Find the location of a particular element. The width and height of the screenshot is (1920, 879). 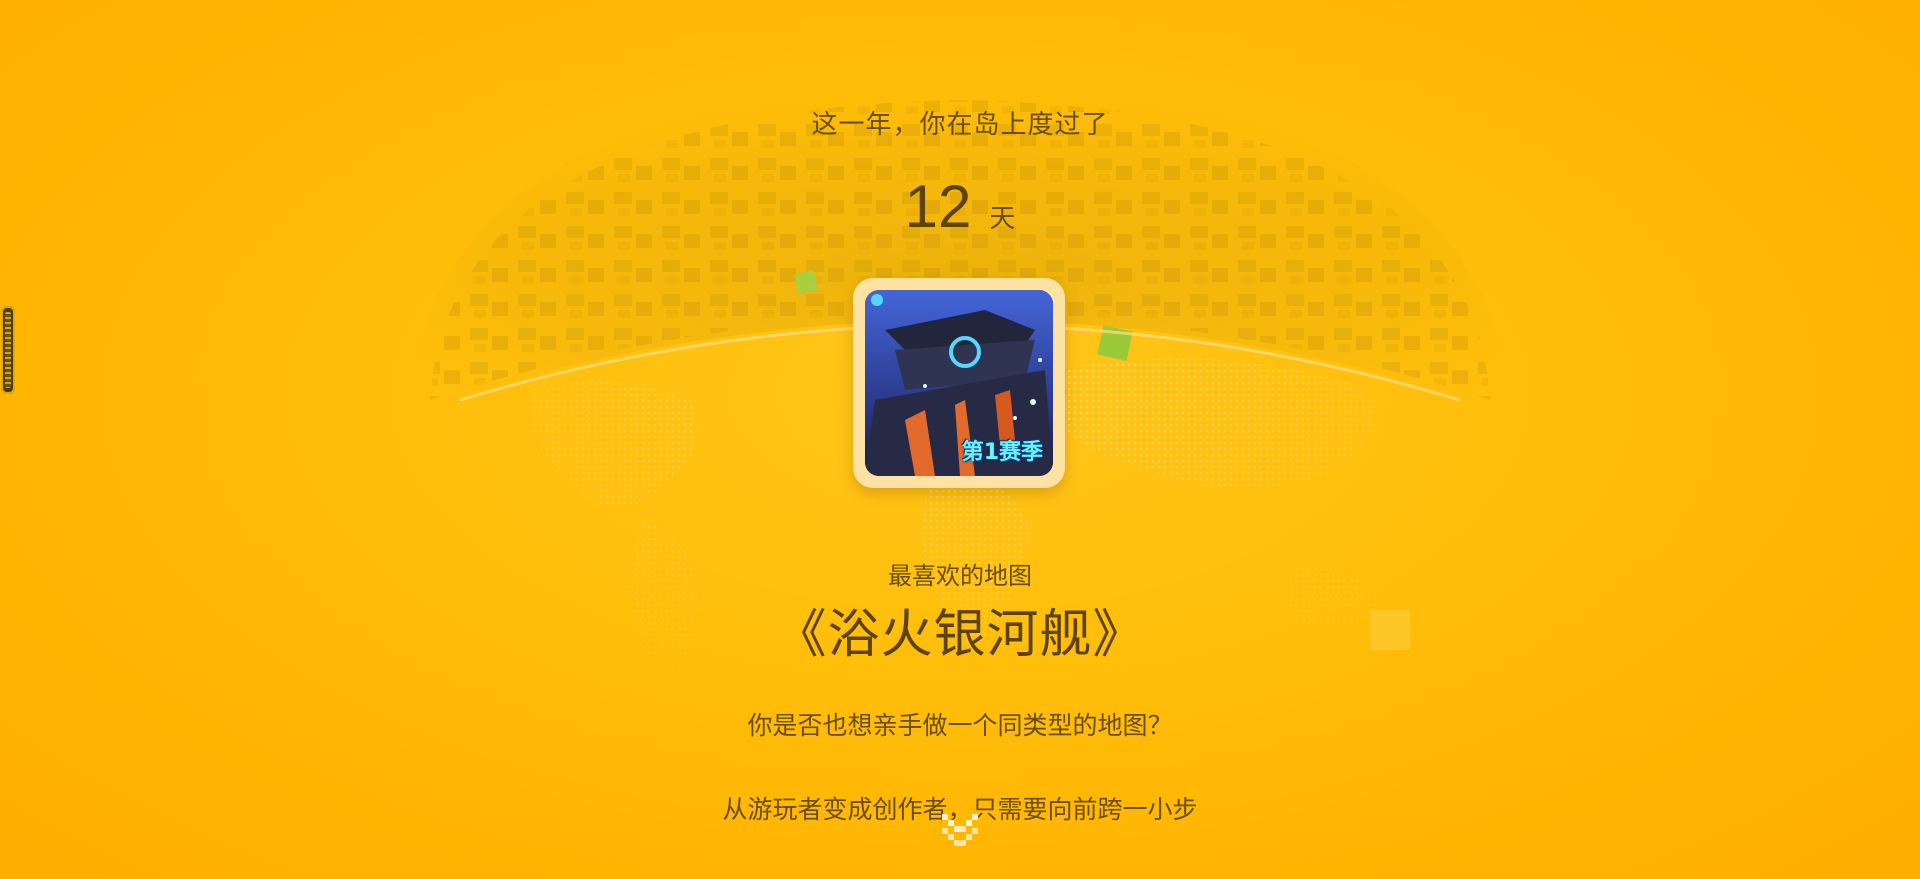

chevron-down-icon is located at coordinates (960, 832).